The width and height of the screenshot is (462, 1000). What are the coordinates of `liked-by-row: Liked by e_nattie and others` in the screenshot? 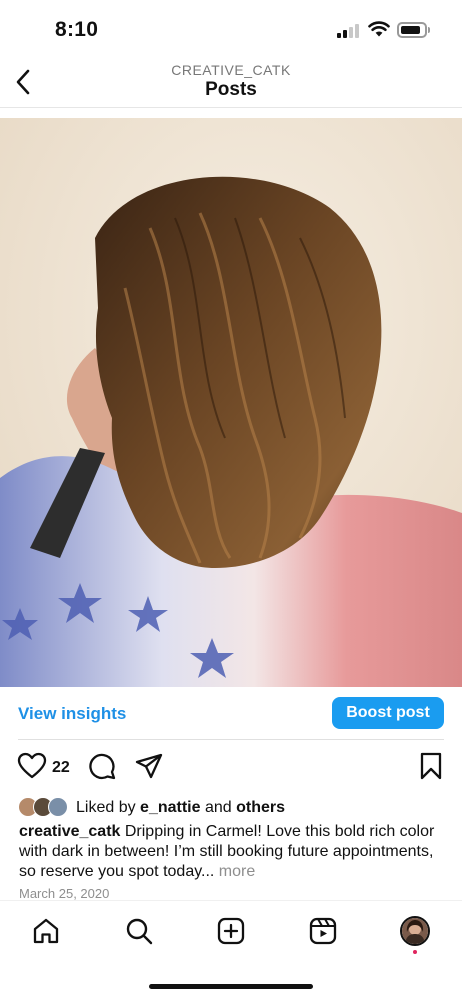 It's located at (233, 808).